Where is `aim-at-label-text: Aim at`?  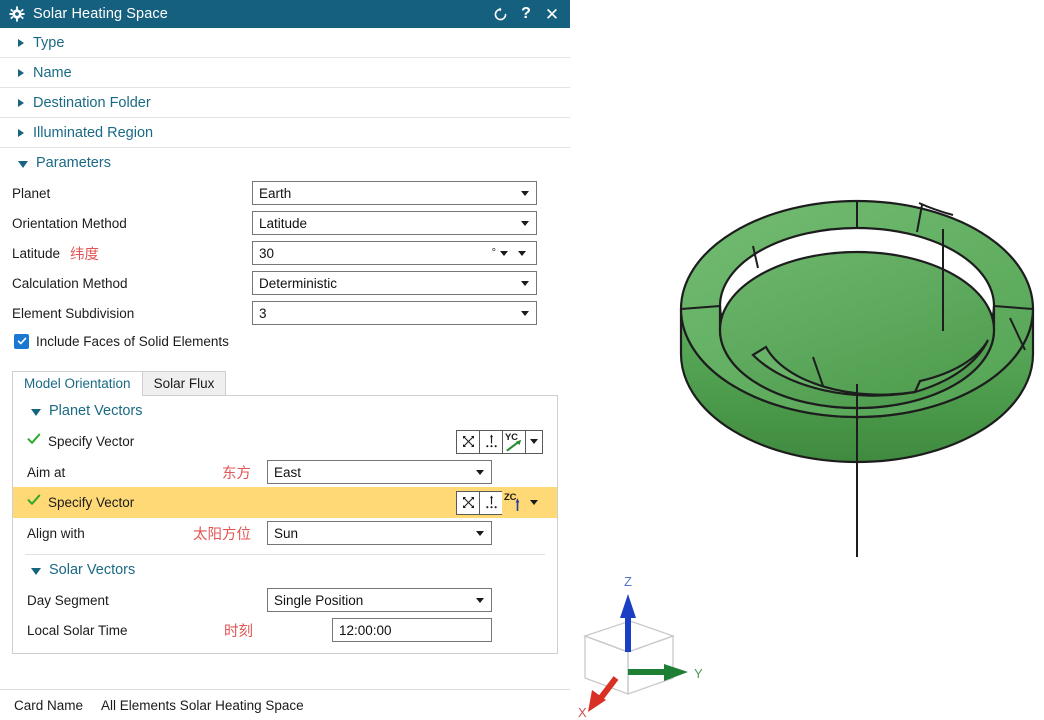 aim-at-label-text: Aim at is located at coordinates (46, 472).